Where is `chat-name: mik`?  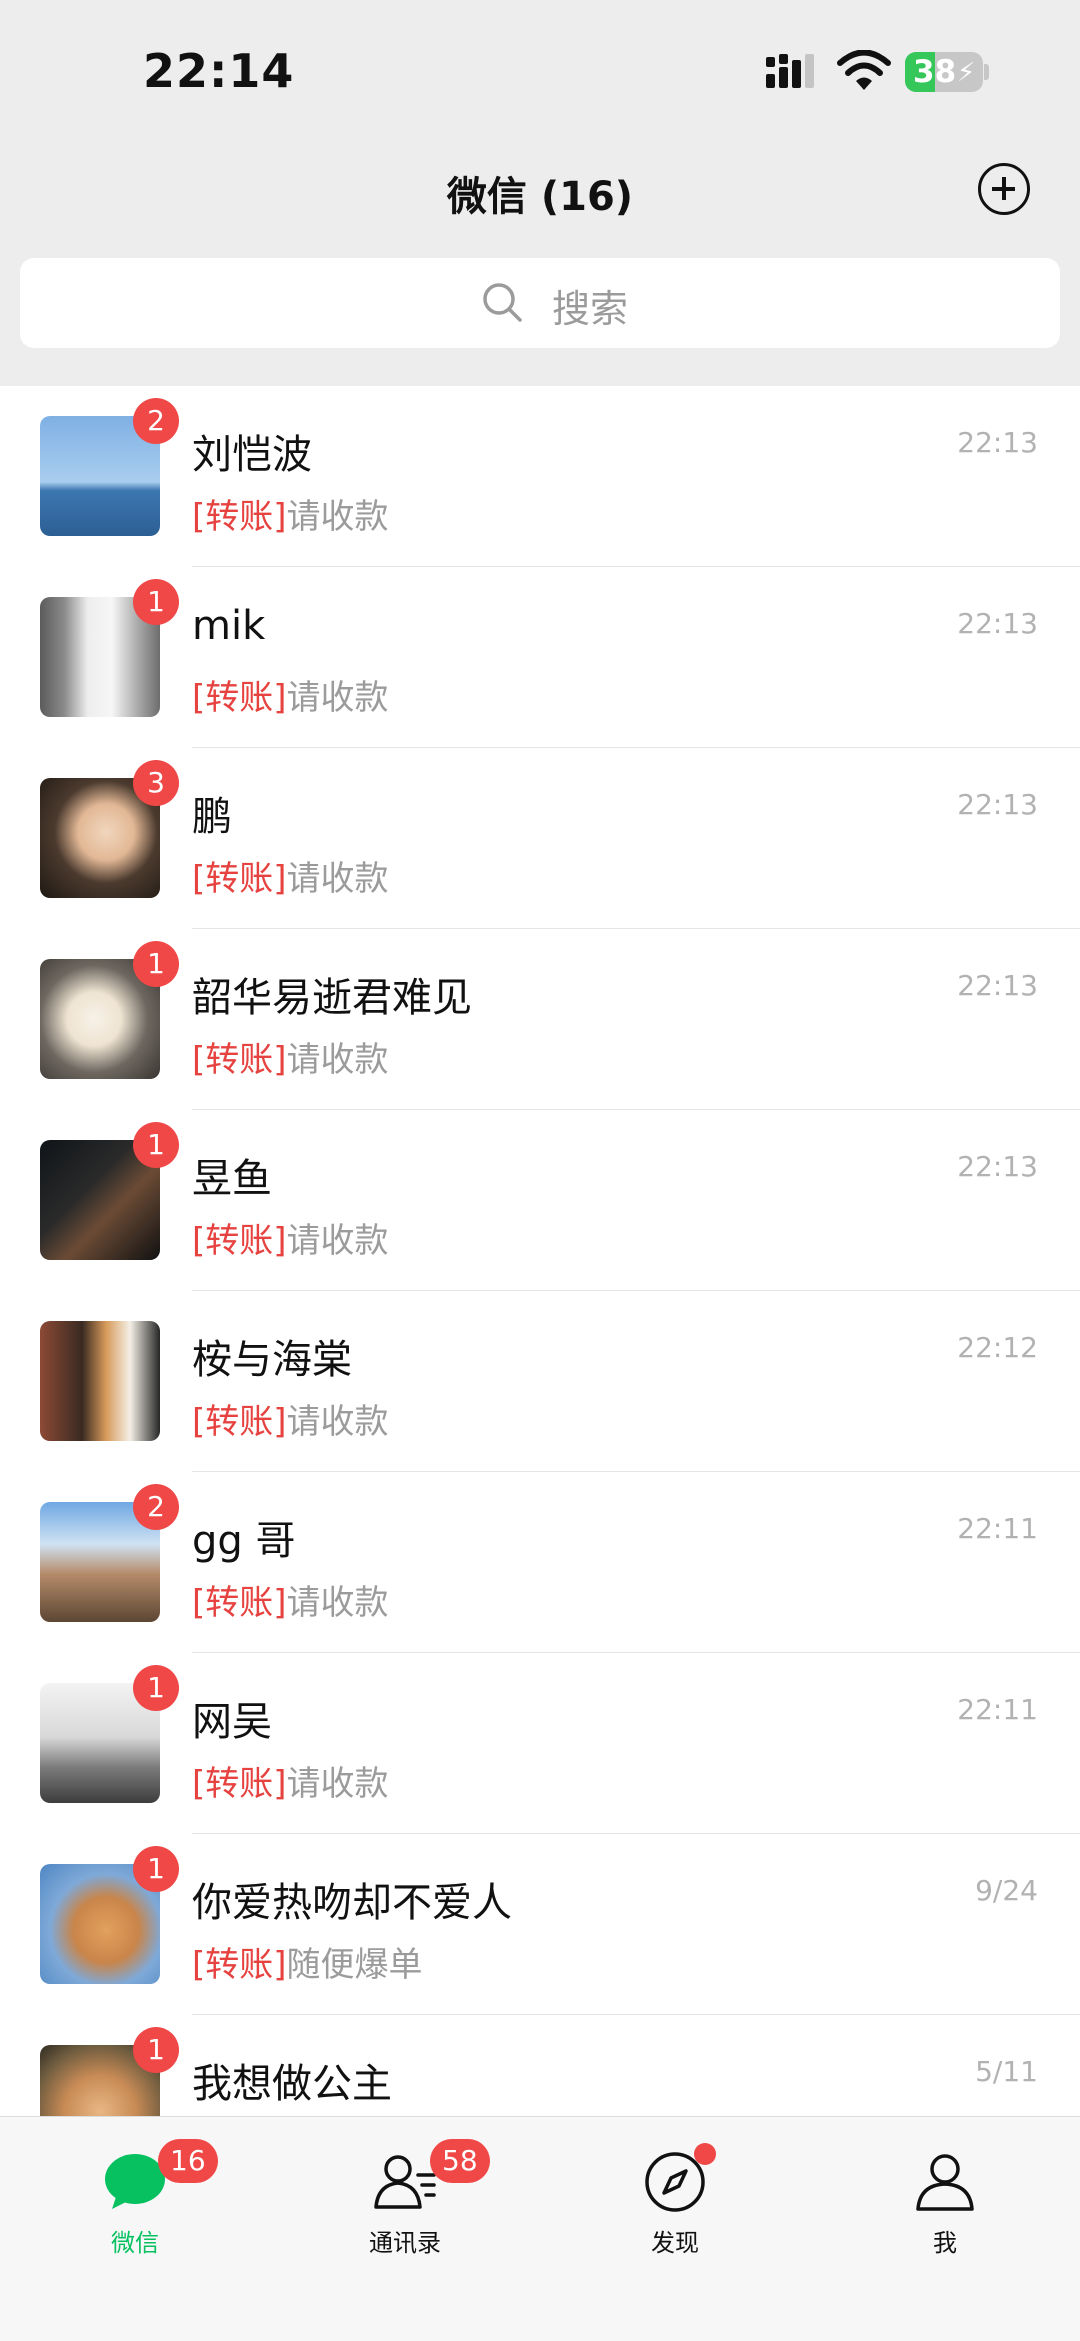 chat-name: mik is located at coordinates (229, 626).